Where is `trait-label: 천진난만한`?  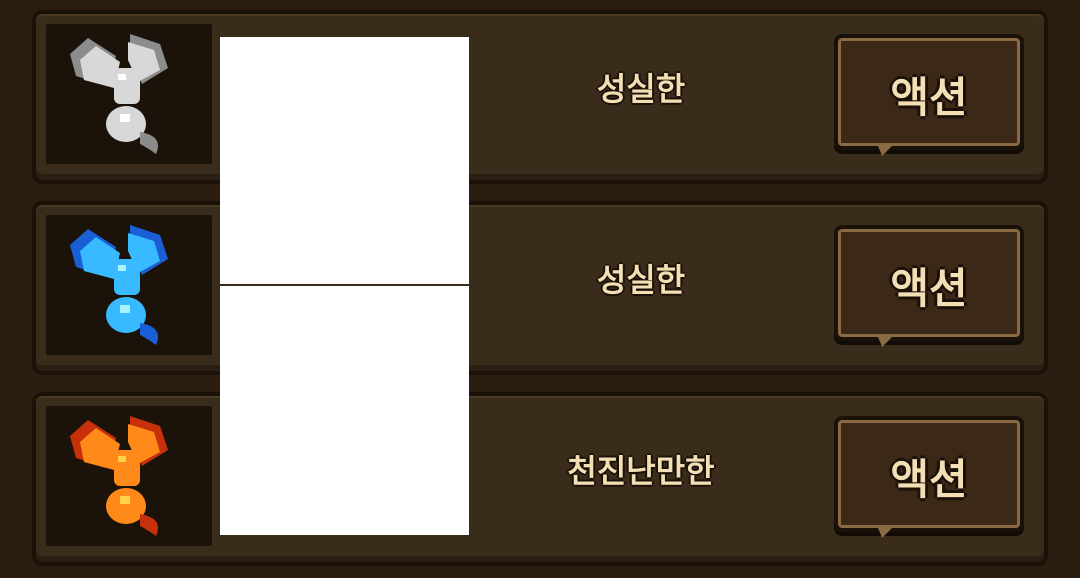
trait-label: 천진난만한 is located at coordinates (641, 471).